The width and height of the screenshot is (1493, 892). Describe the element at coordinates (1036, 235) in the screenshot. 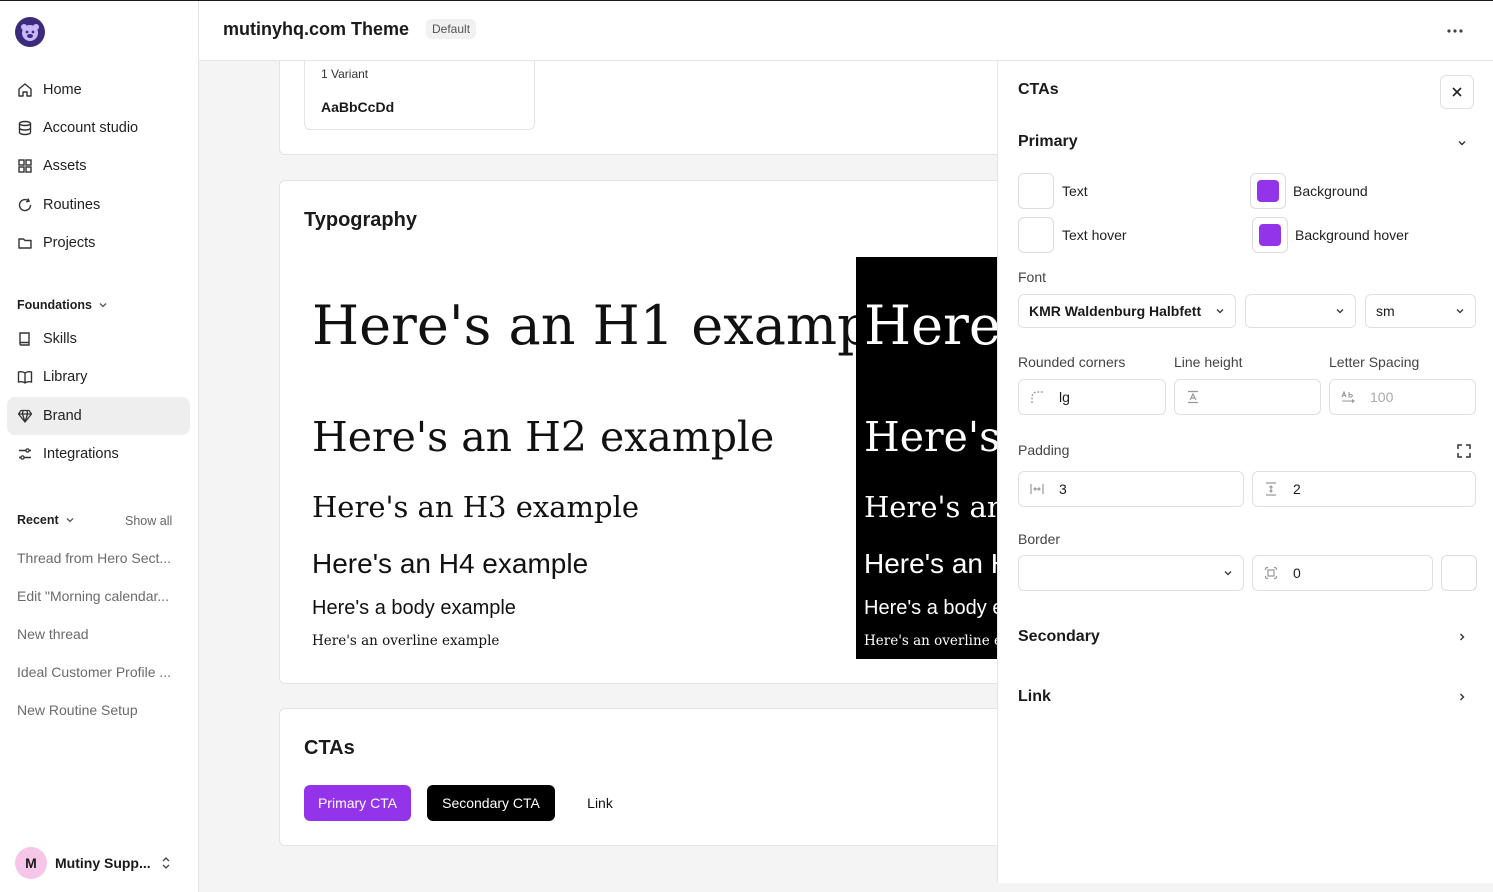

I see `text-hover-color-swatch` at that location.